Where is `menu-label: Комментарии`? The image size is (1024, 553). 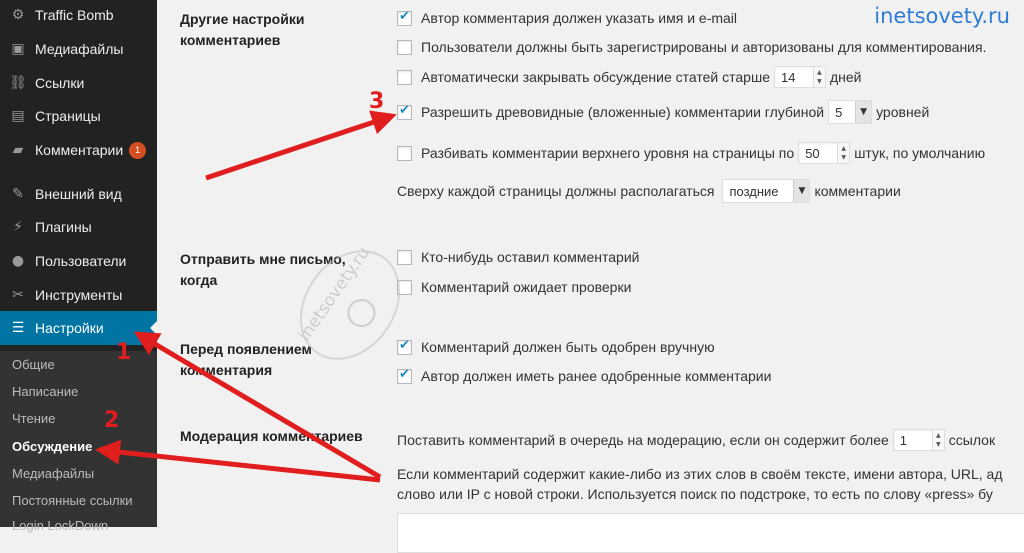
menu-label: Комментарии is located at coordinates (79, 150).